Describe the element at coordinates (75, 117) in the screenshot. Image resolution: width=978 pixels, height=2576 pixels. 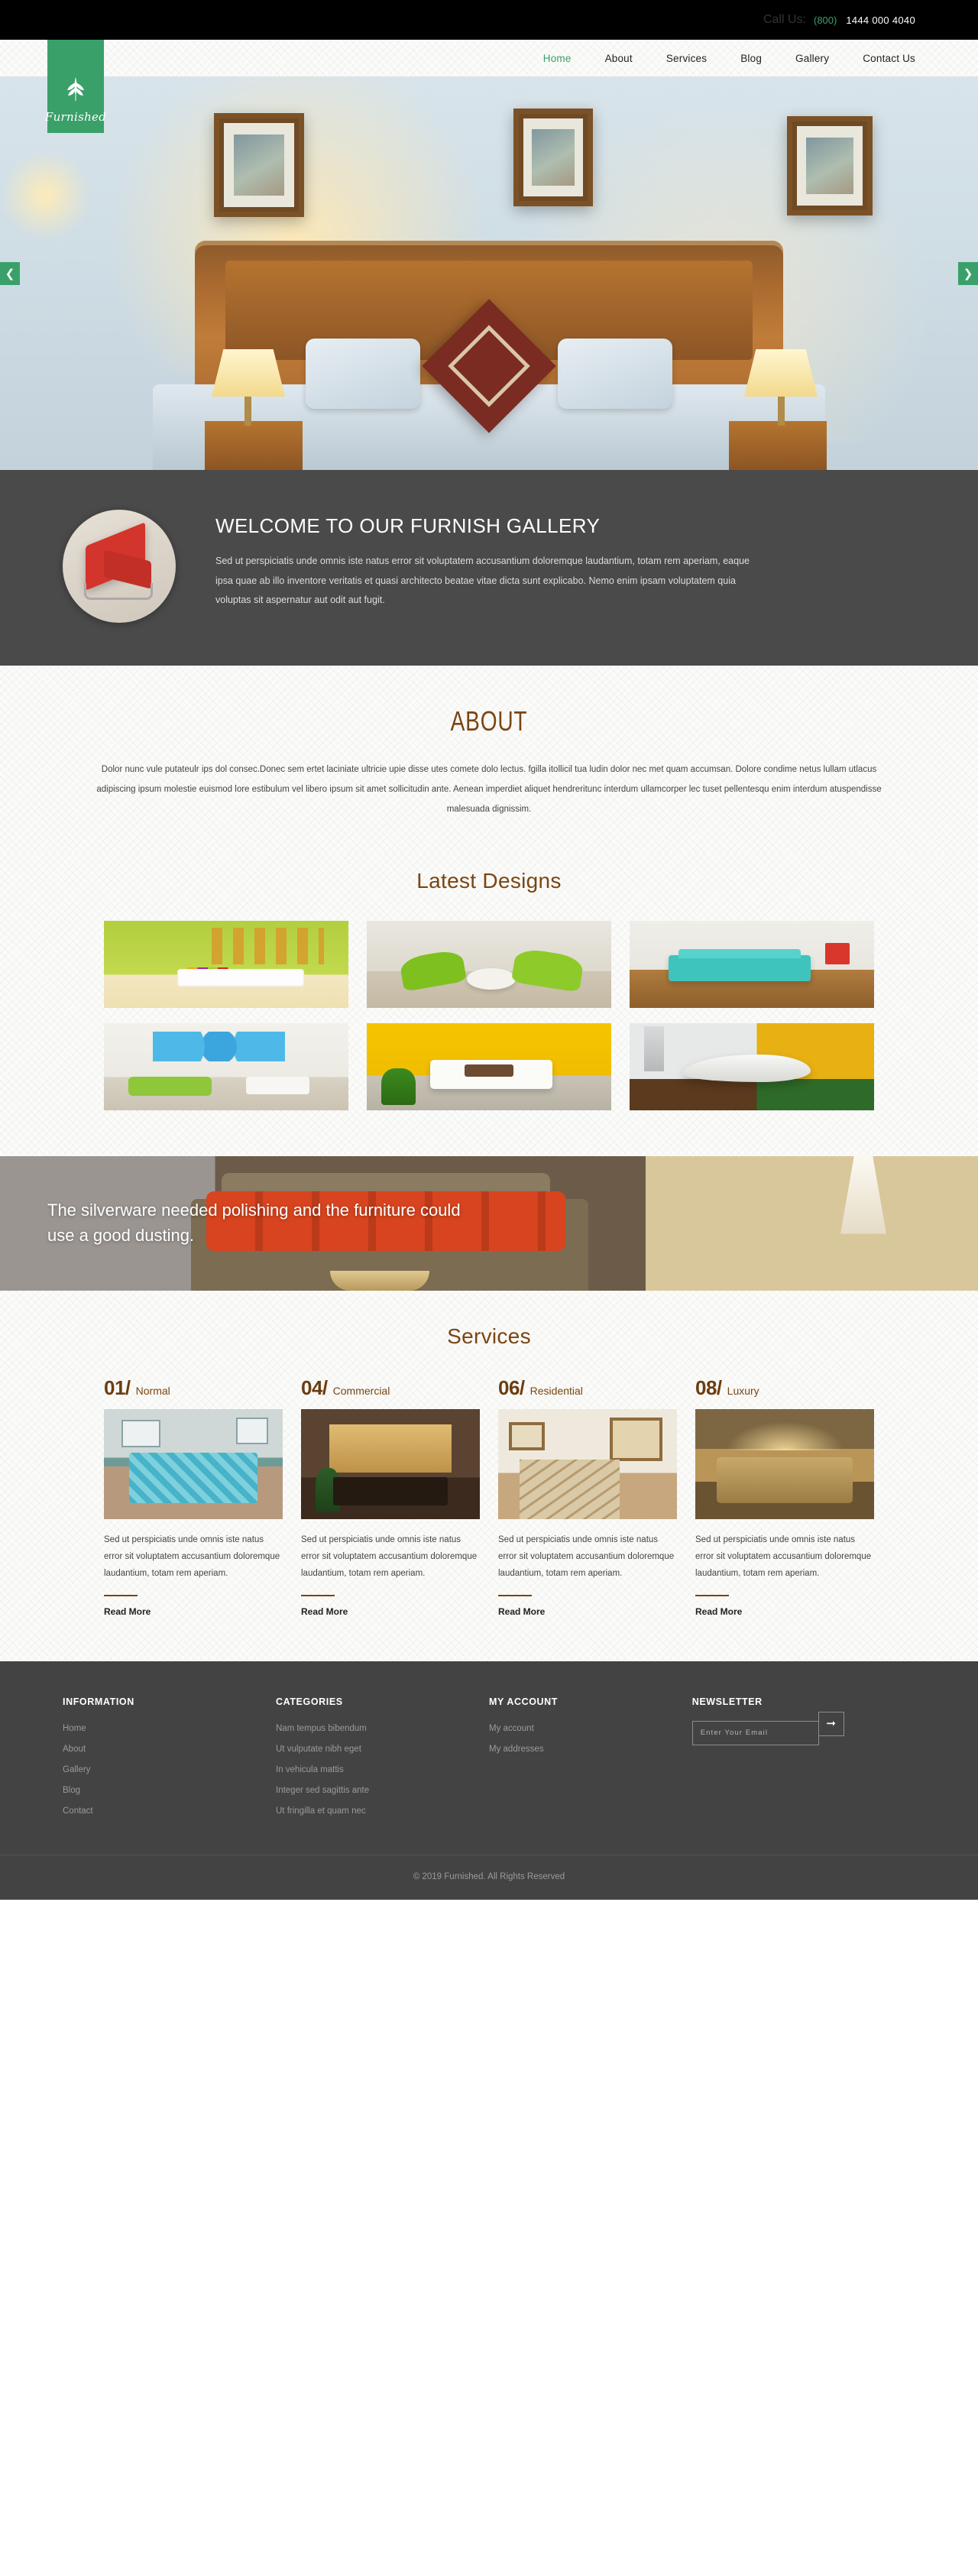
I see `logo-text: Furnished` at that location.